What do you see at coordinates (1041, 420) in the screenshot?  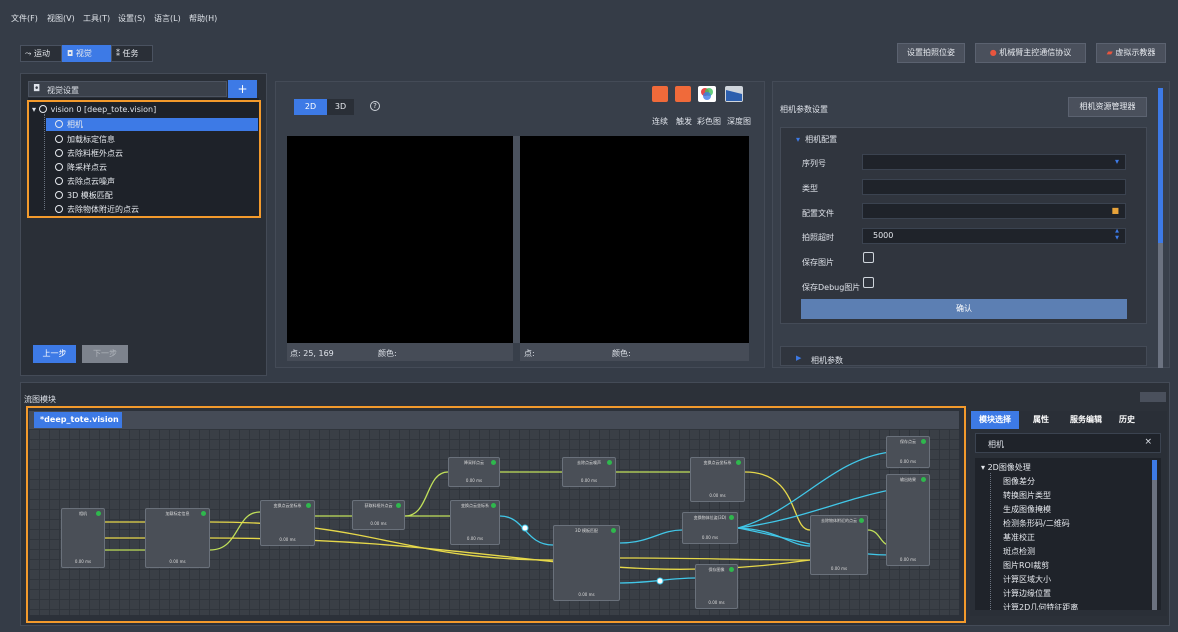 I see `tab-properties: 属性` at bounding box center [1041, 420].